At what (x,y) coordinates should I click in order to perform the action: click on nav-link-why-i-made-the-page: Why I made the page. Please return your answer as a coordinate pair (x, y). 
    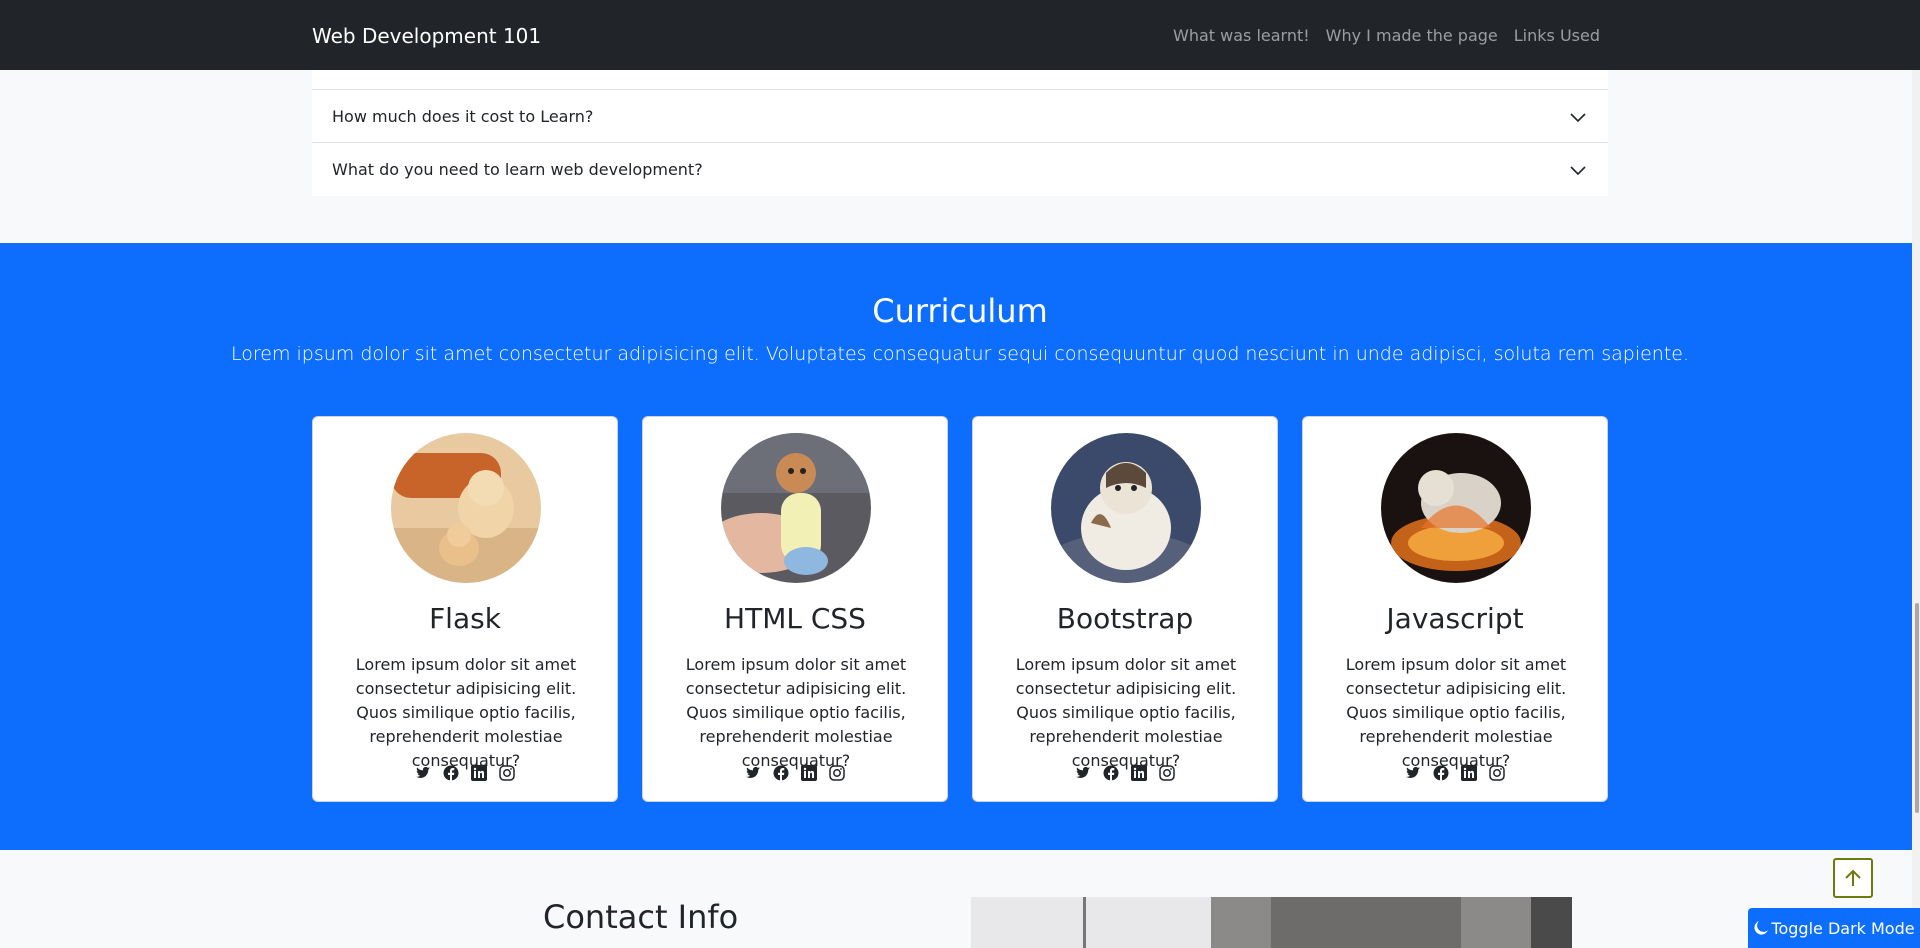
    Looking at the image, I should click on (1412, 35).